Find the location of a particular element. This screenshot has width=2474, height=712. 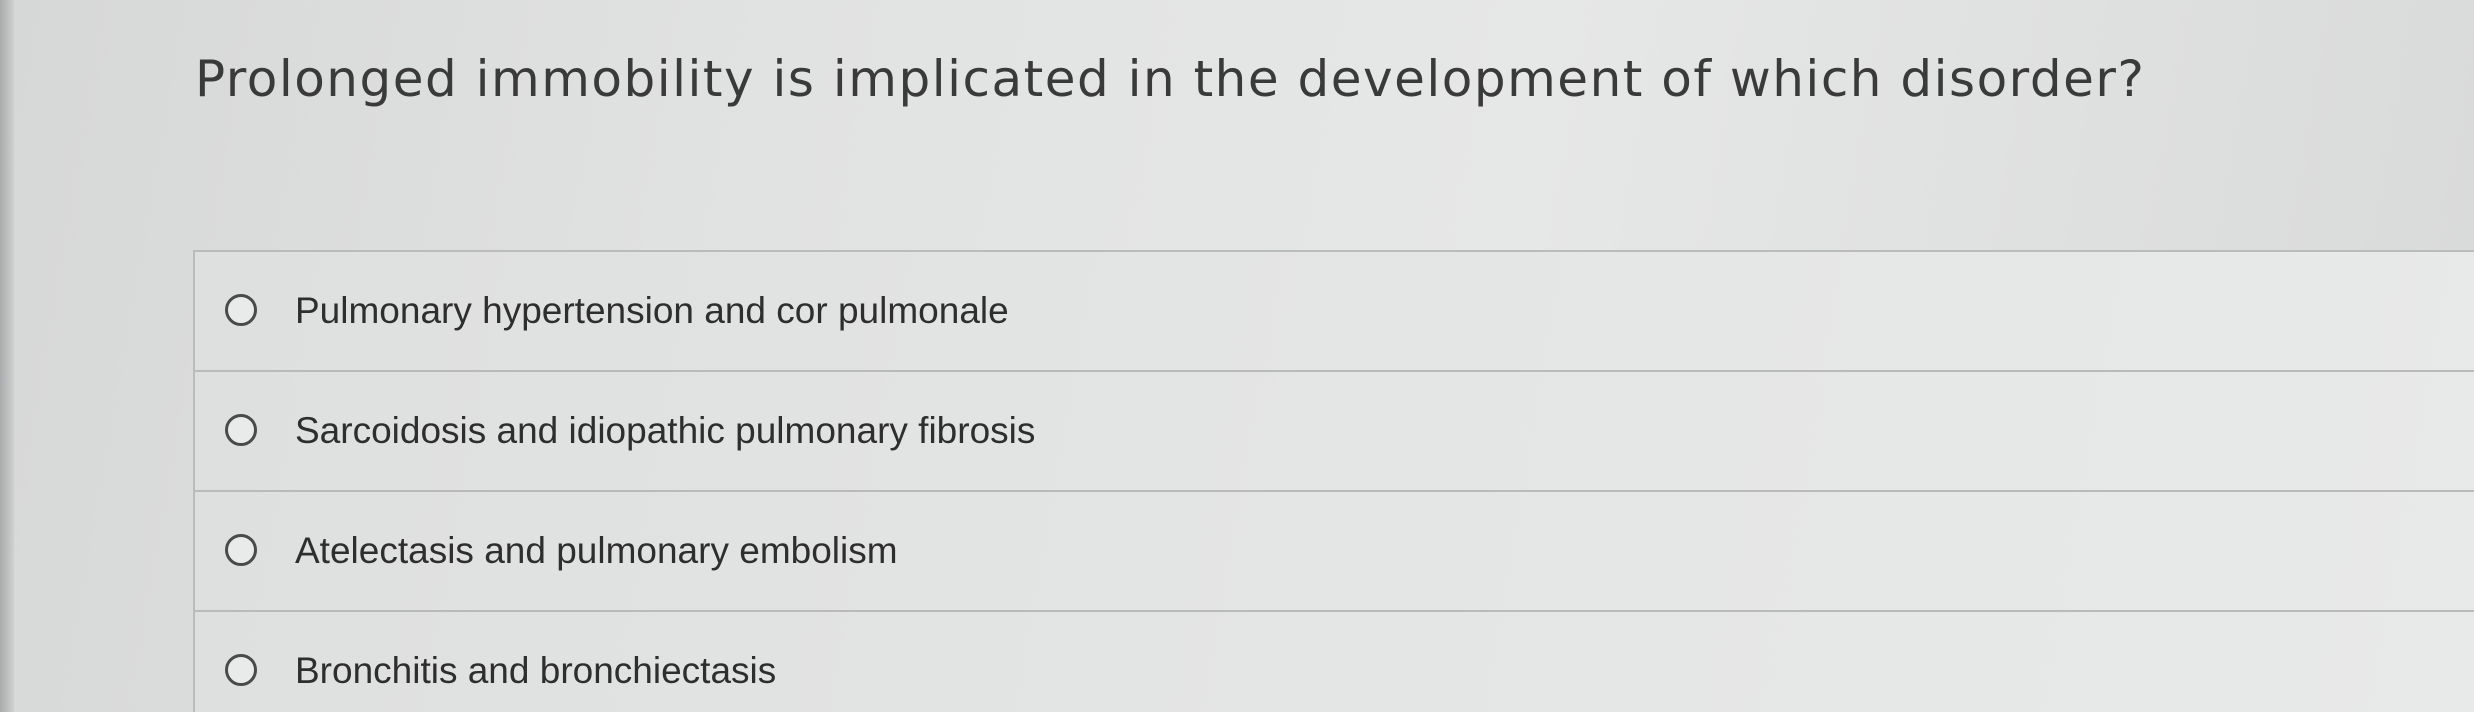

screen-left-edge is located at coordinates (7, 356).